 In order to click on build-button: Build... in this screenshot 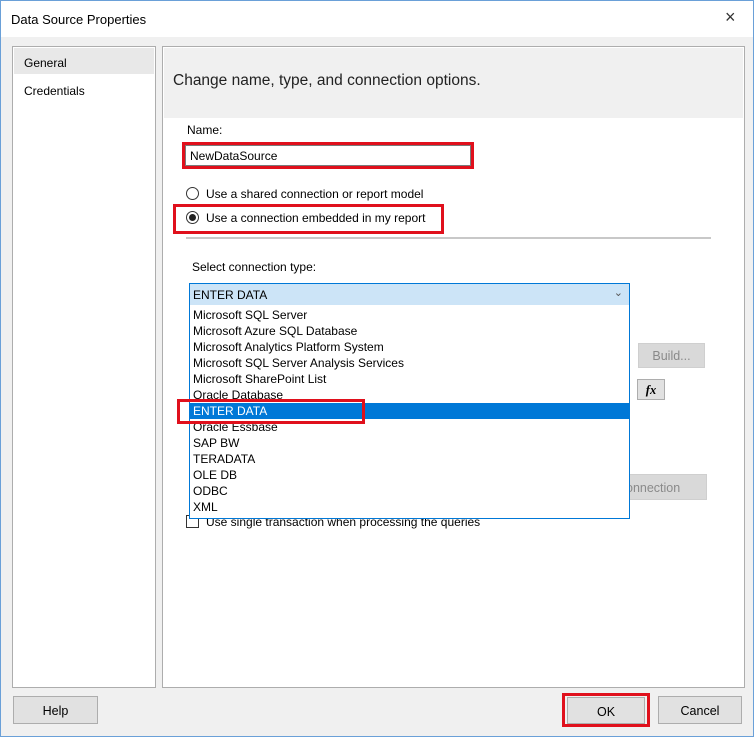, I will do `click(671, 355)`.